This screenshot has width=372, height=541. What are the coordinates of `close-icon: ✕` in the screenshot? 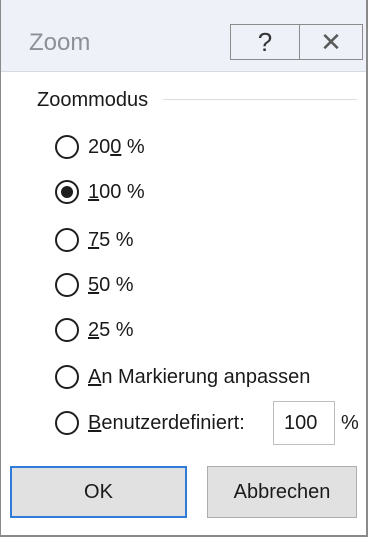 It's located at (331, 41).